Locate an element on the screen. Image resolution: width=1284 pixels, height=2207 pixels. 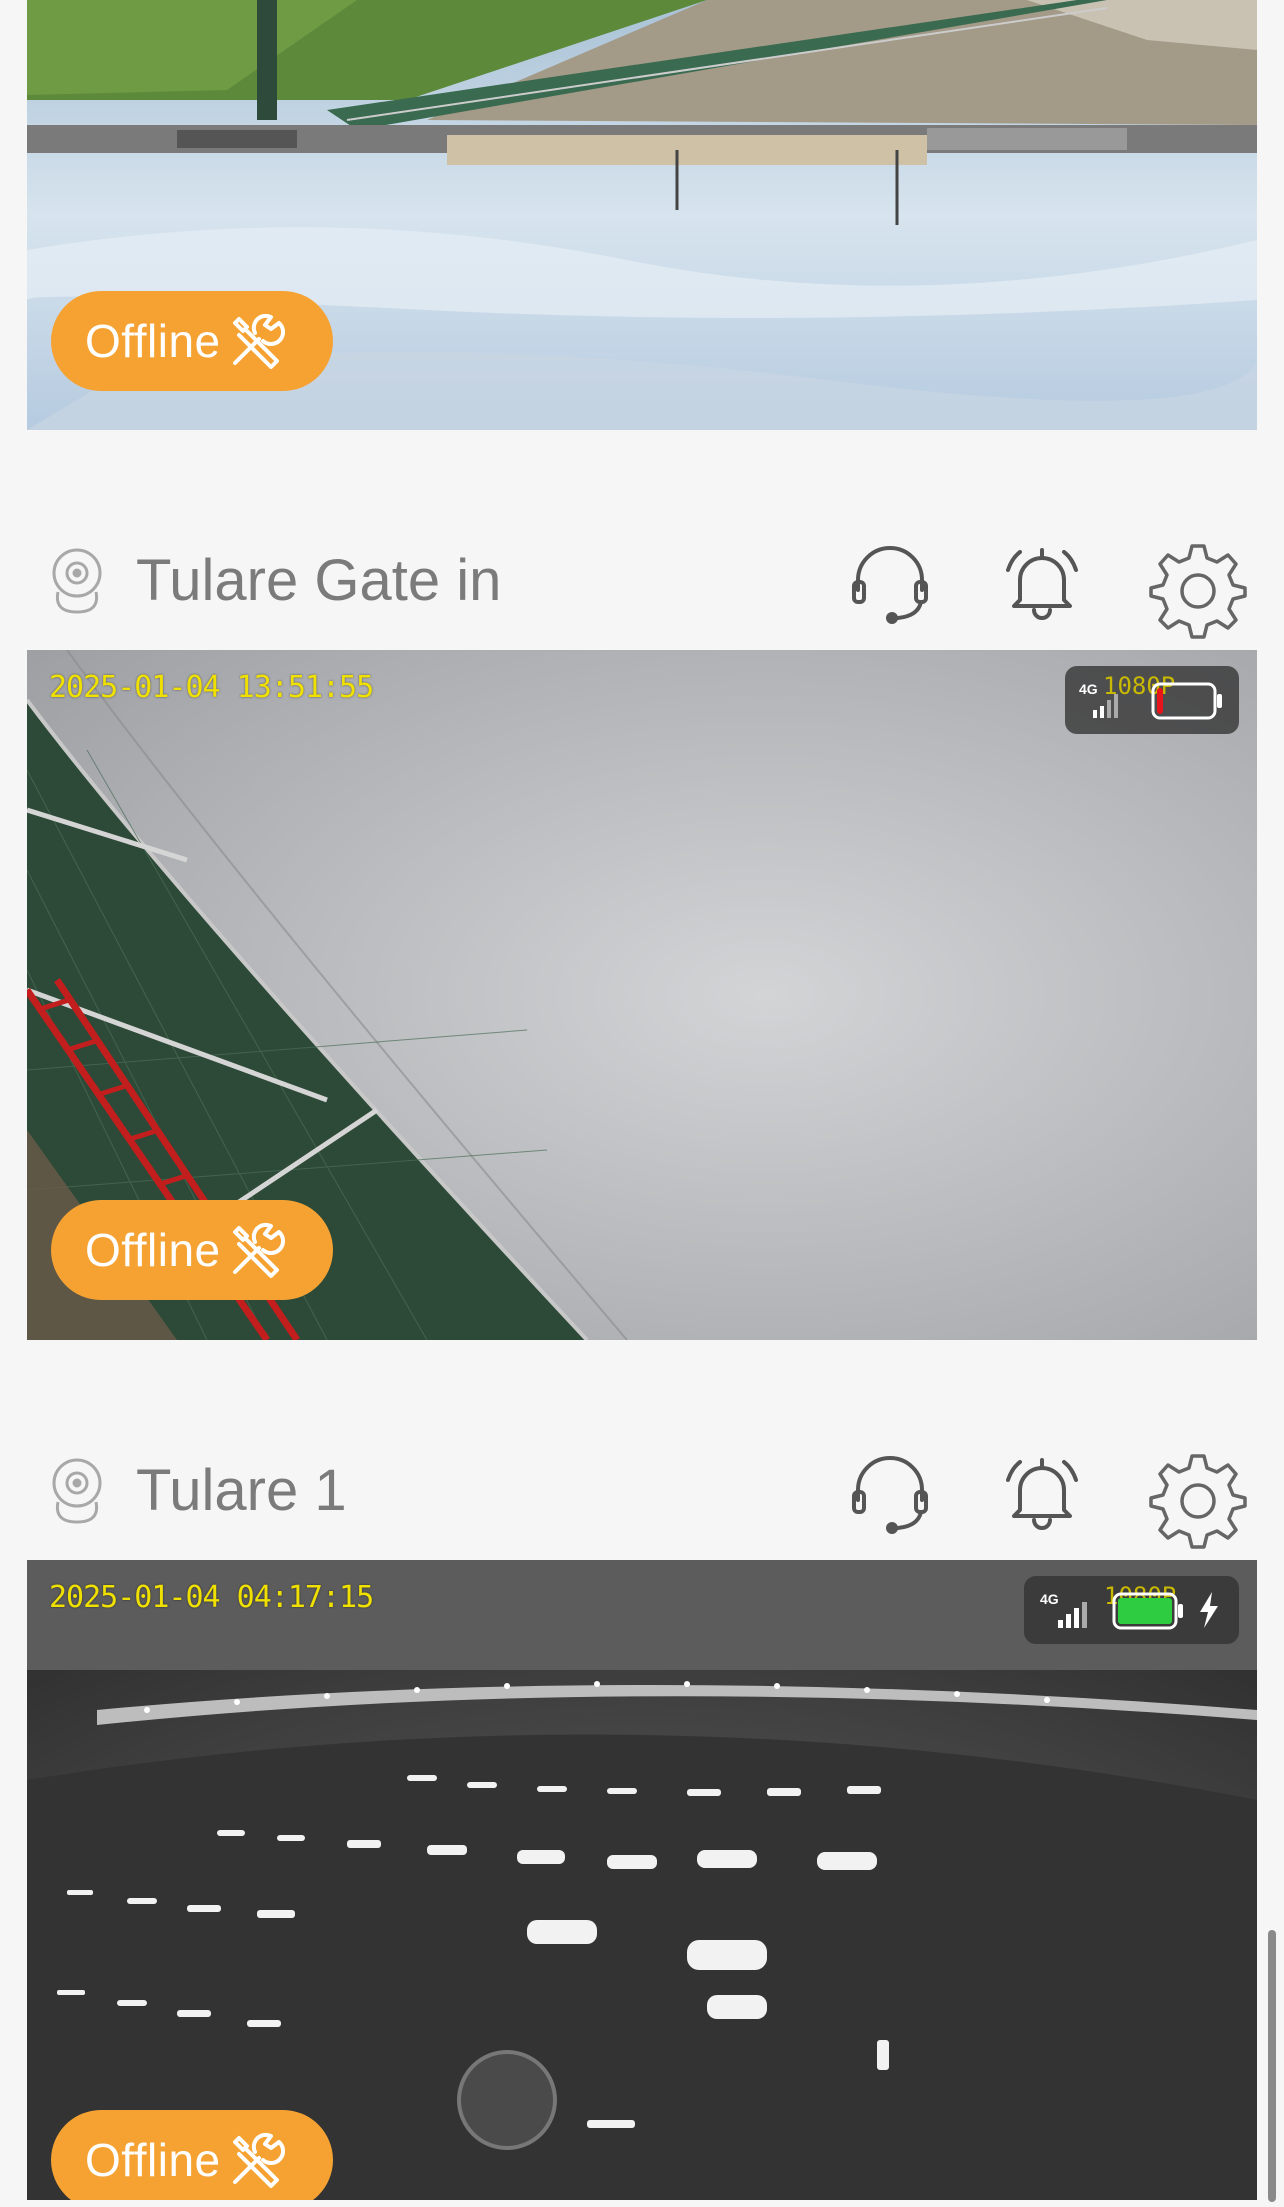
timestamp: 2025-01-04 04:17:15 is located at coordinates (211, 1597).